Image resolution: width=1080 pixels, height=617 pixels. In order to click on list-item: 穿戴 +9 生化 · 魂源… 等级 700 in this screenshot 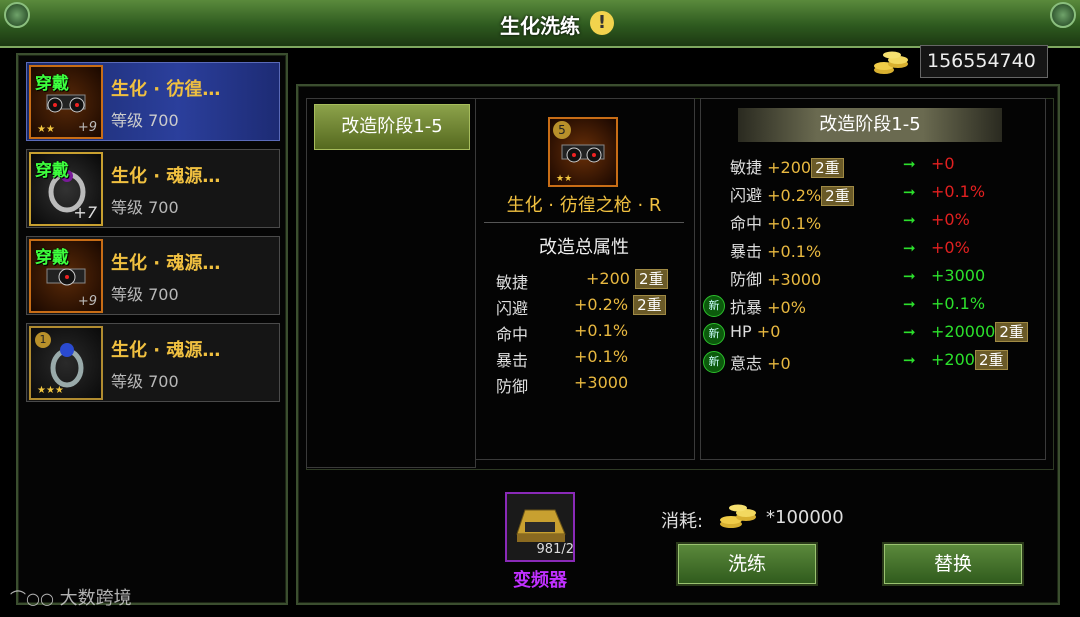, I will do `click(153, 275)`.